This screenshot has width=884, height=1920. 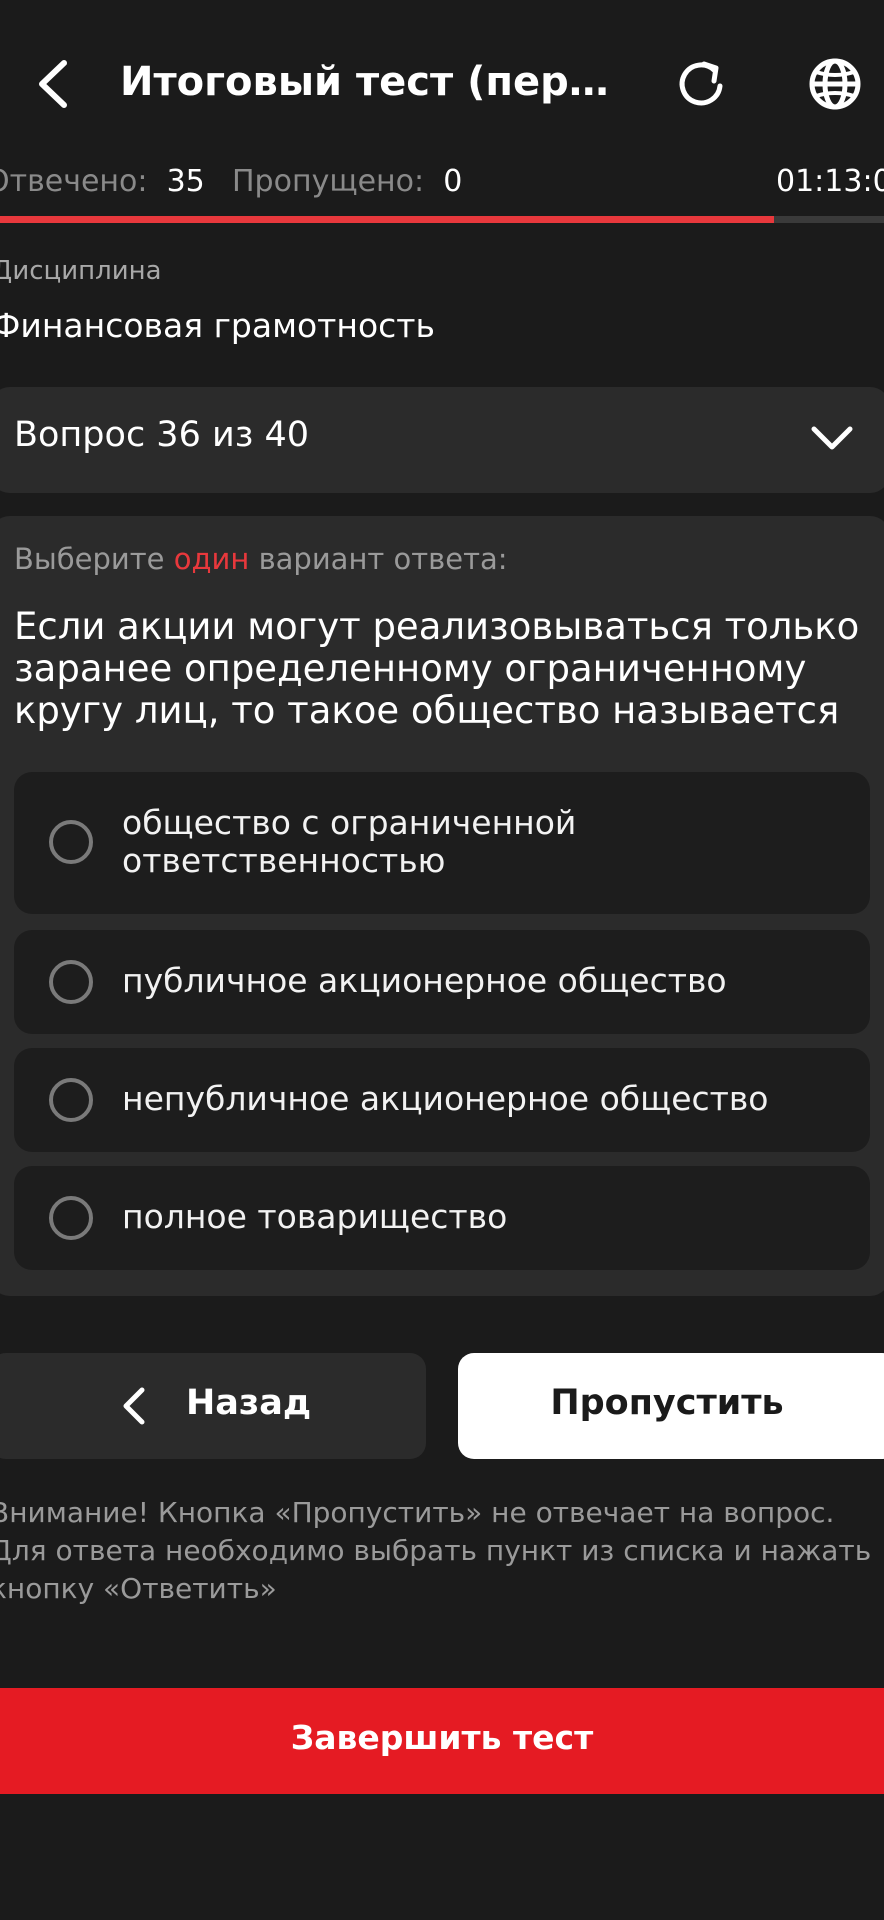 I want to click on answer-option-label: публичное акционерное общество, so click(x=424, y=980).